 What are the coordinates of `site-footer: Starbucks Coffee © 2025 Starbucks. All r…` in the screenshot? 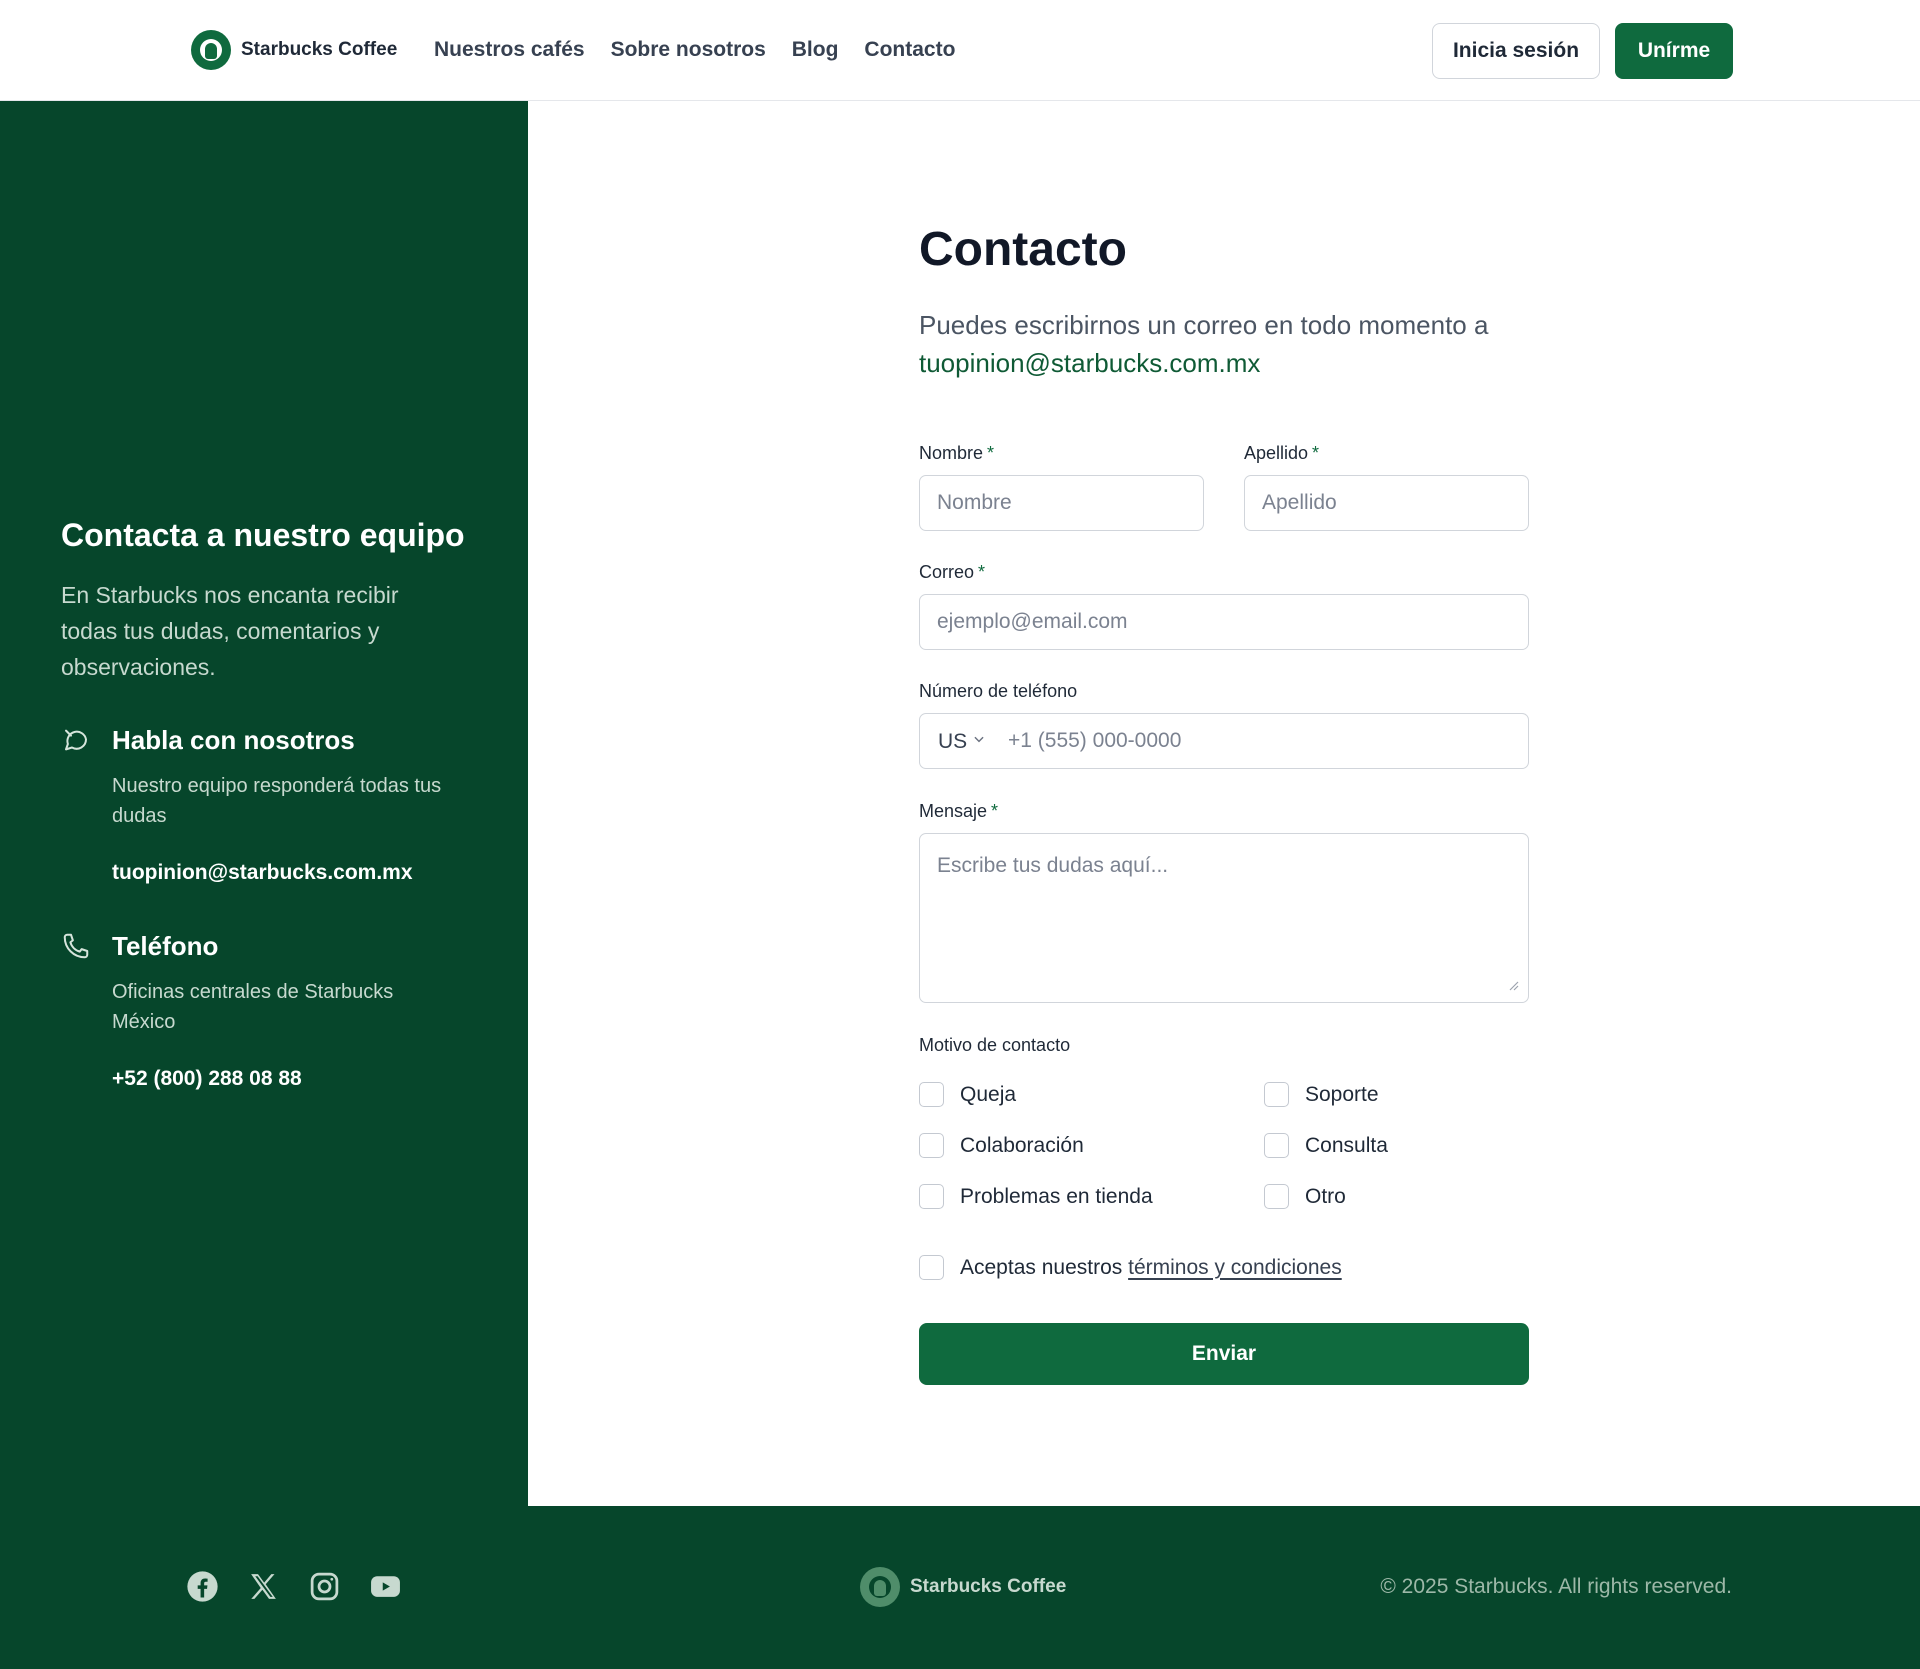 It's located at (960, 1587).